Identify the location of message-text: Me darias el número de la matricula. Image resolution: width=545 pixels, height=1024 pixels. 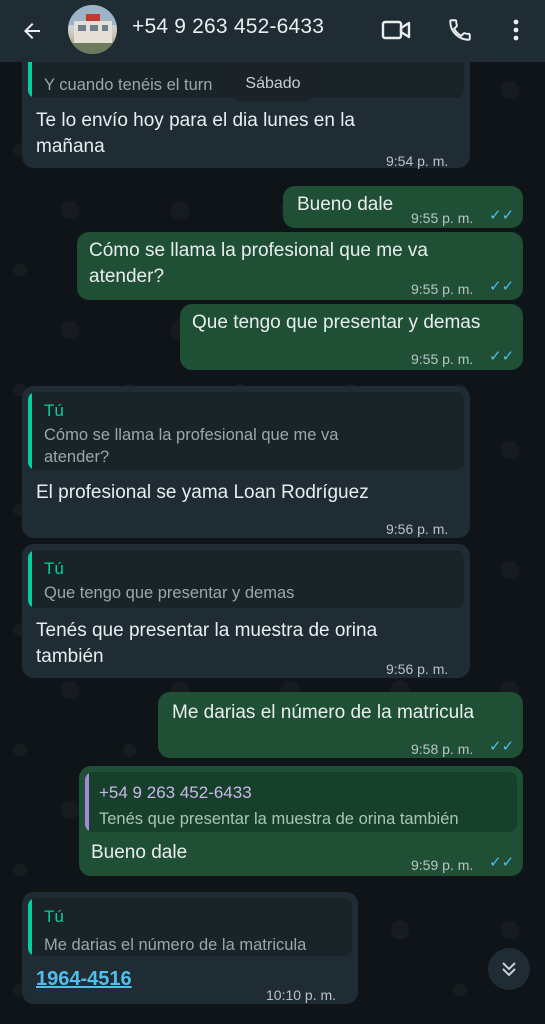
(323, 712).